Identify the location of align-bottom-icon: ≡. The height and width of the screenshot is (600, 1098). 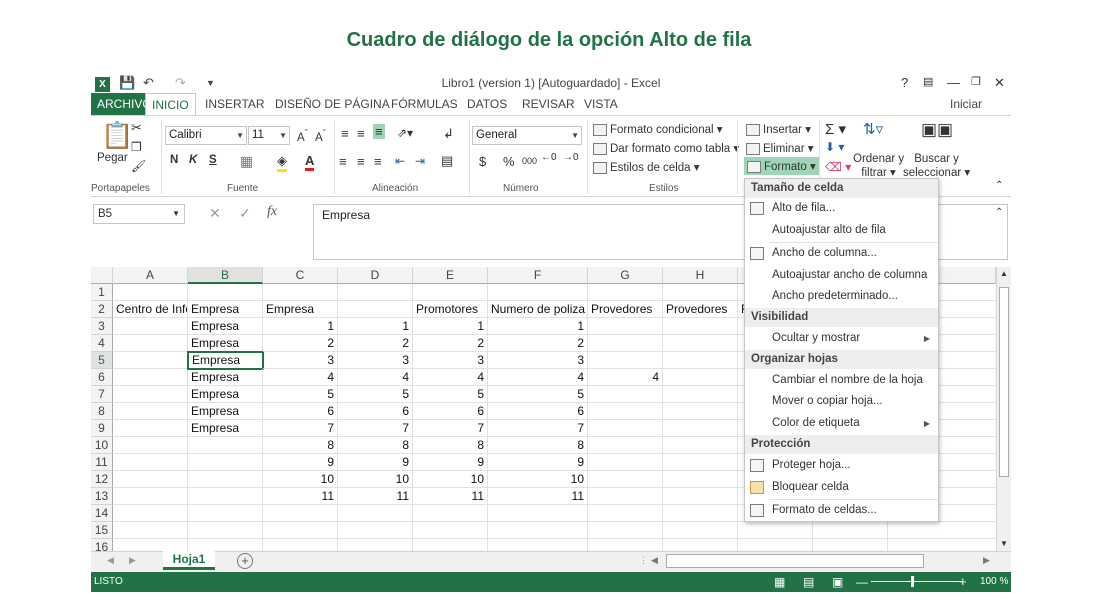
(379, 131).